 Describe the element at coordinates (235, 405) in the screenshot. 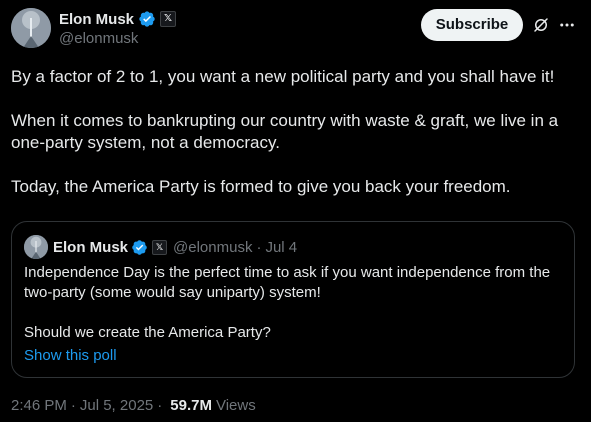

I see `views-label: Views` at that location.